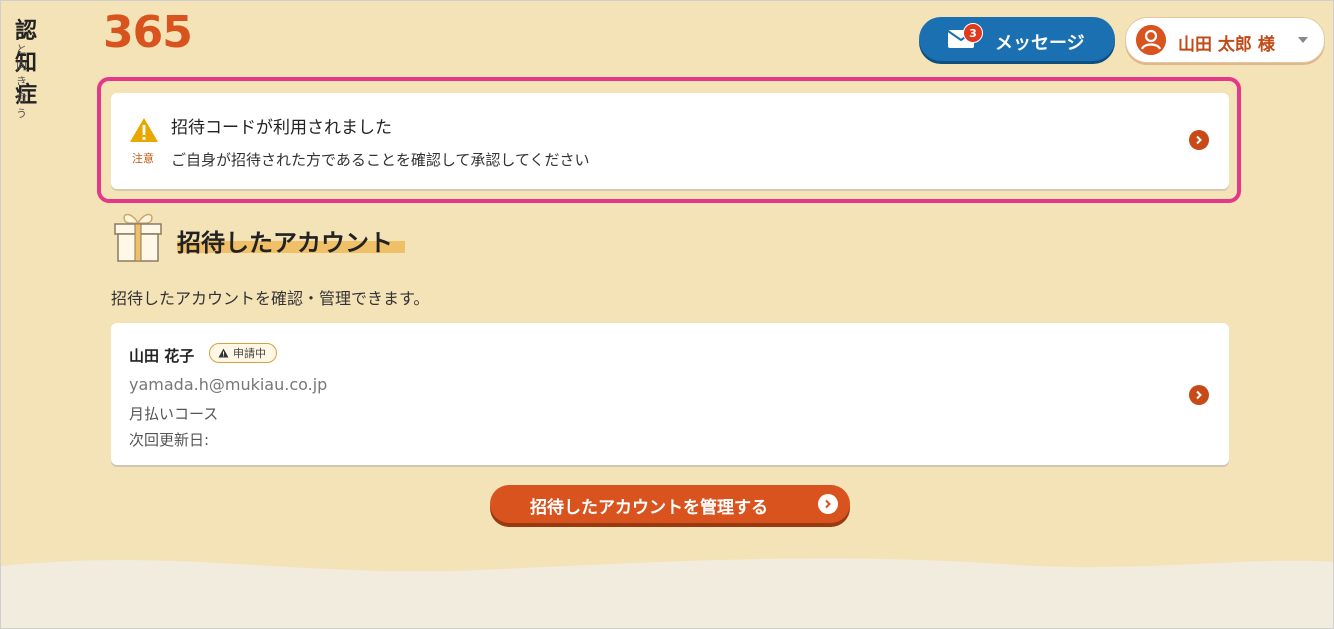 The image size is (1334, 629). Describe the element at coordinates (270, 298) in the screenshot. I see `section-description: 招待したアカウントを確認・管理できます。` at that location.